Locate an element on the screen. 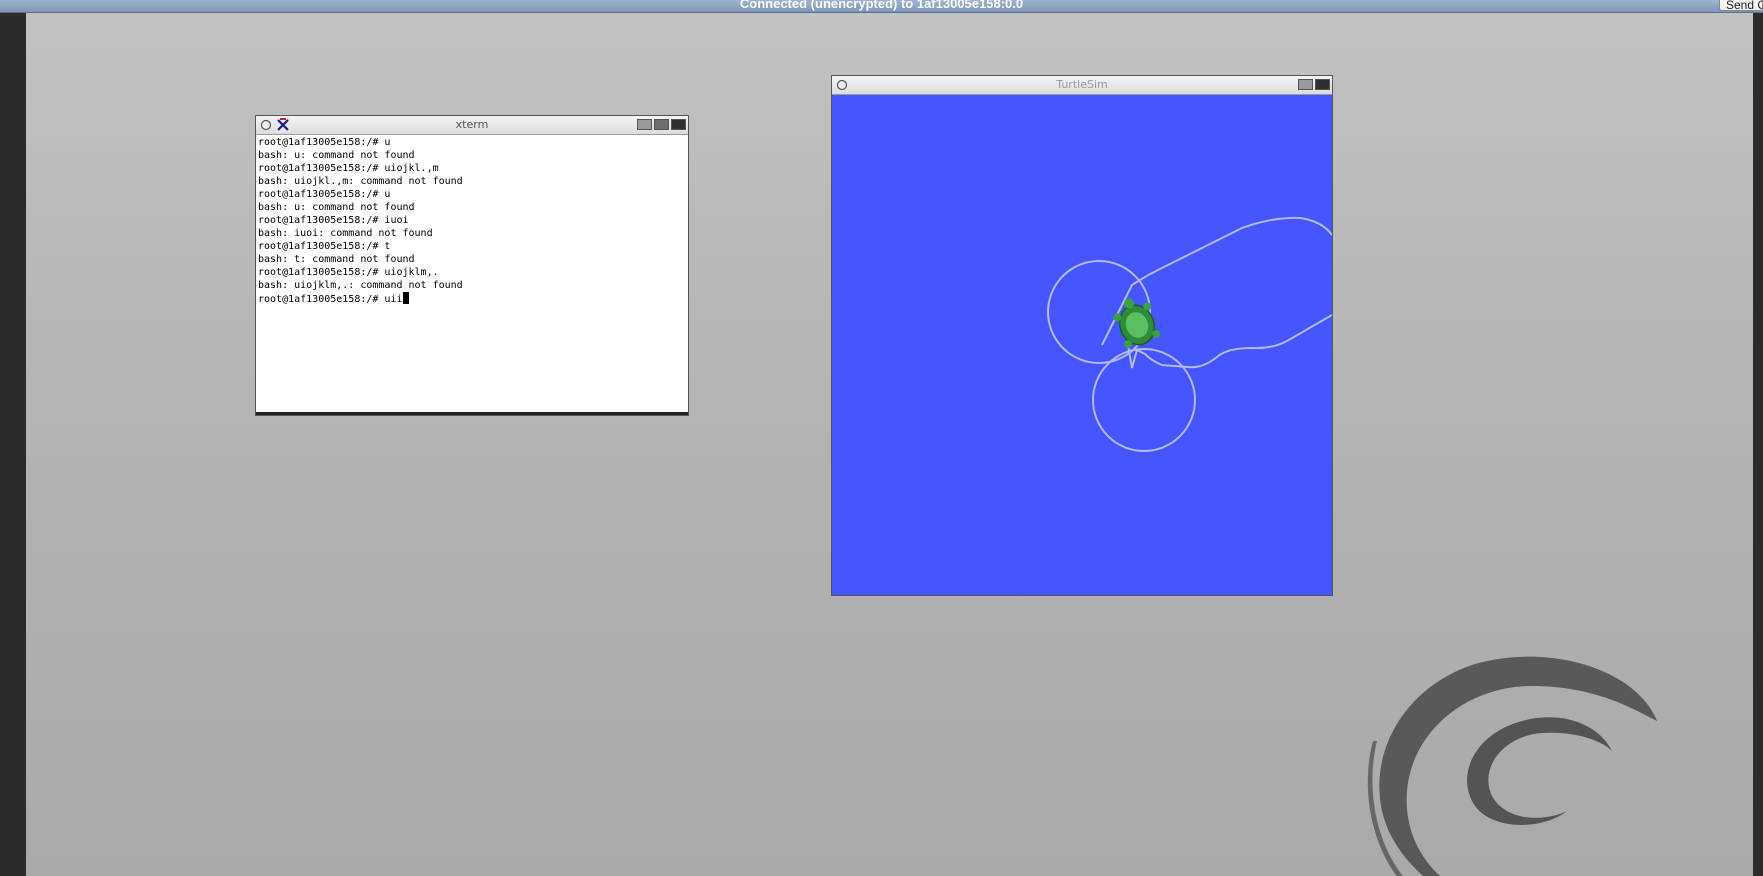 This screenshot has height=876, width=1763. terminal-line: root@1af13005e158:/# iuoi is located at coordinates (333, 220).